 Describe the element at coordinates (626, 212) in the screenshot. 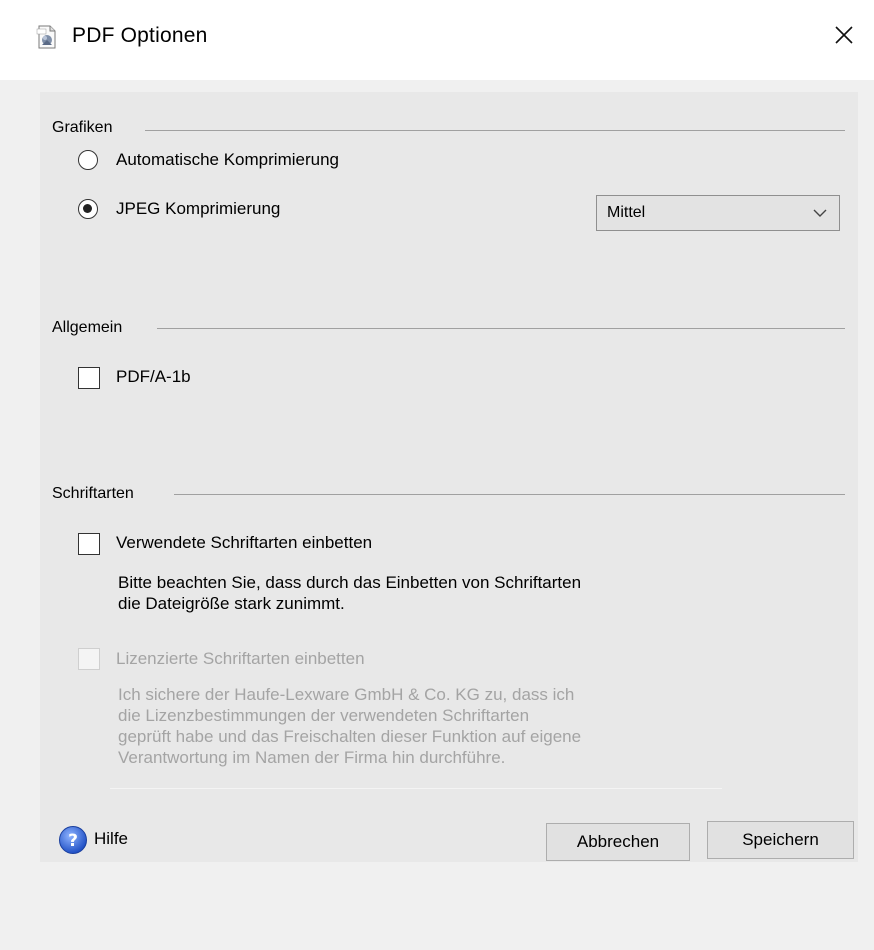

I see `jpeg-quality-value: Mittel` at that location.